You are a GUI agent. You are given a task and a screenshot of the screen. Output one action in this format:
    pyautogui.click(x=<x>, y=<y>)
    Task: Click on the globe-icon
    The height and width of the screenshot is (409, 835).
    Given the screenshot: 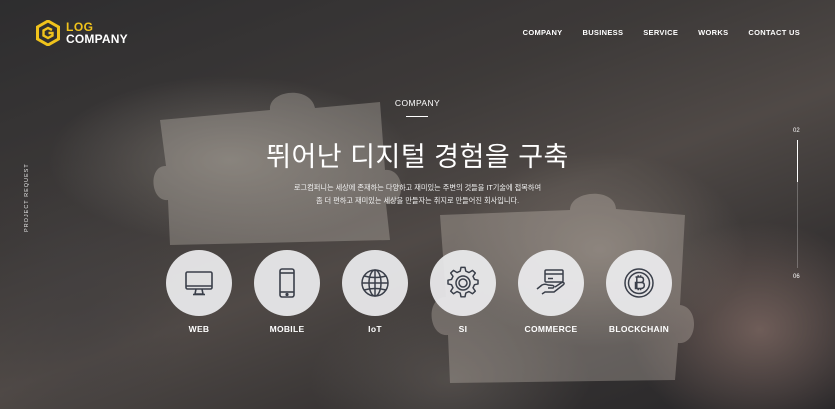 What is the action you would take?
    pyautogui.click(x=375, y=283)
    